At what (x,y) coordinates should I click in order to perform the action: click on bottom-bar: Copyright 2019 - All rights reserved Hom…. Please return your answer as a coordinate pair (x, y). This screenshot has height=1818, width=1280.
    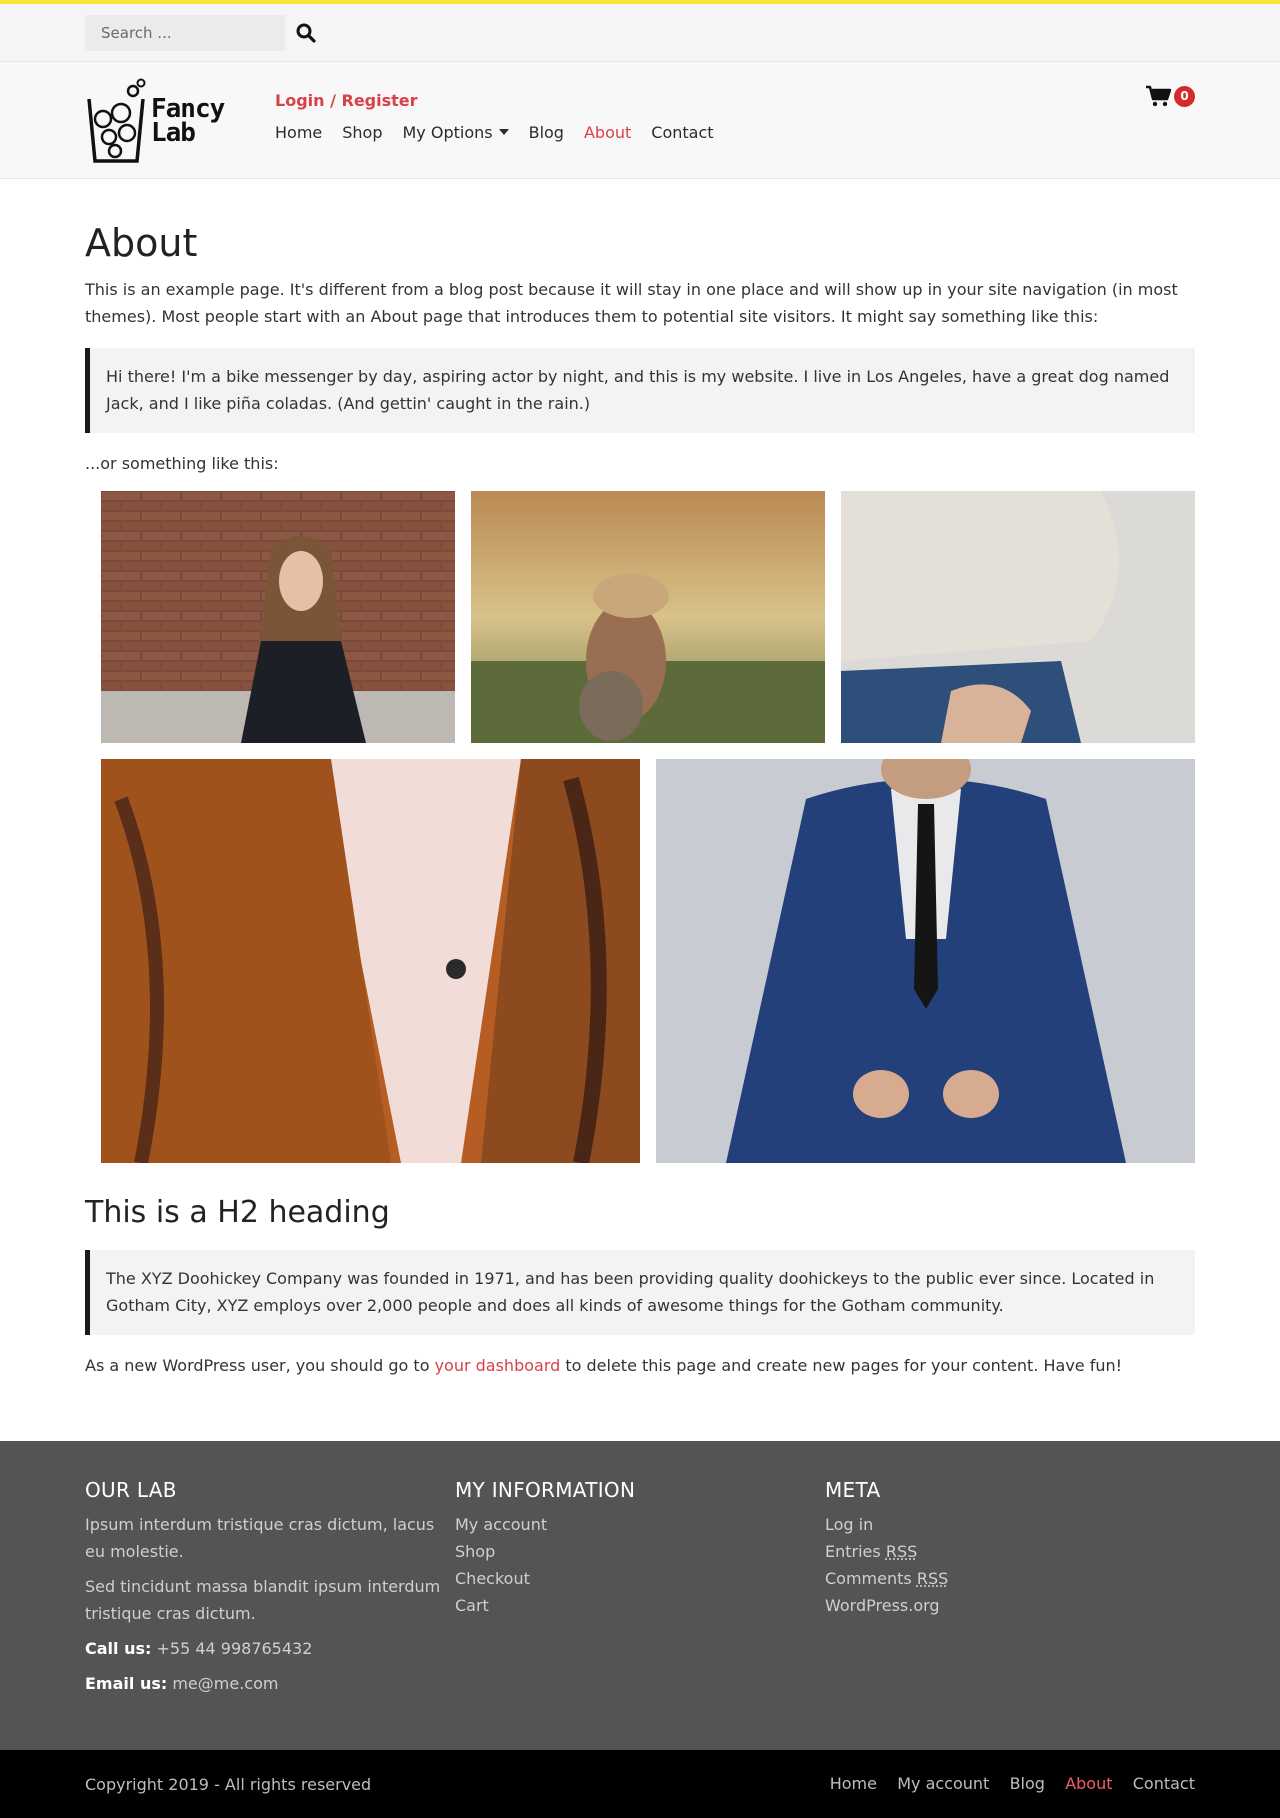
    Looking at the image, I should click on (640, 1784).